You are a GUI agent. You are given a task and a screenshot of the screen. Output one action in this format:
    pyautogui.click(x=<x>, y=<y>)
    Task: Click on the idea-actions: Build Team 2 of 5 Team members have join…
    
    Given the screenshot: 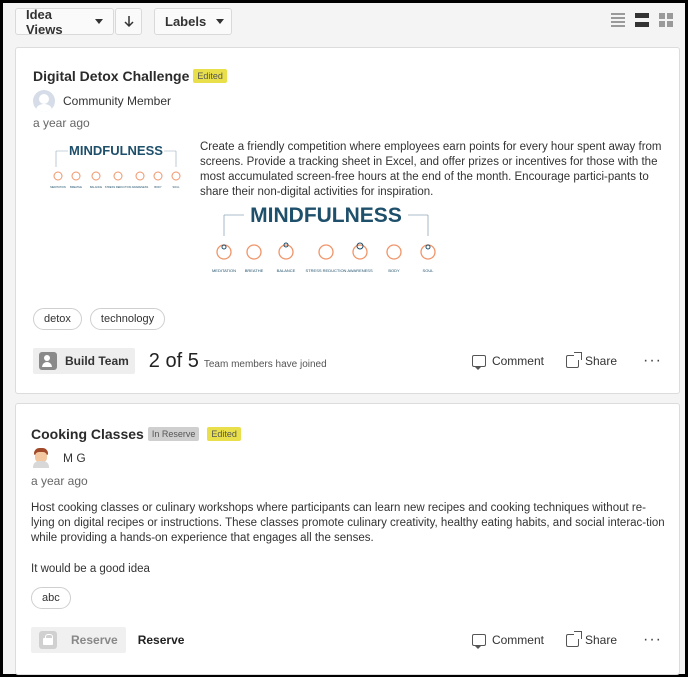 What is the action you would take?
    pyautogui.click(x=347, y=361)
    